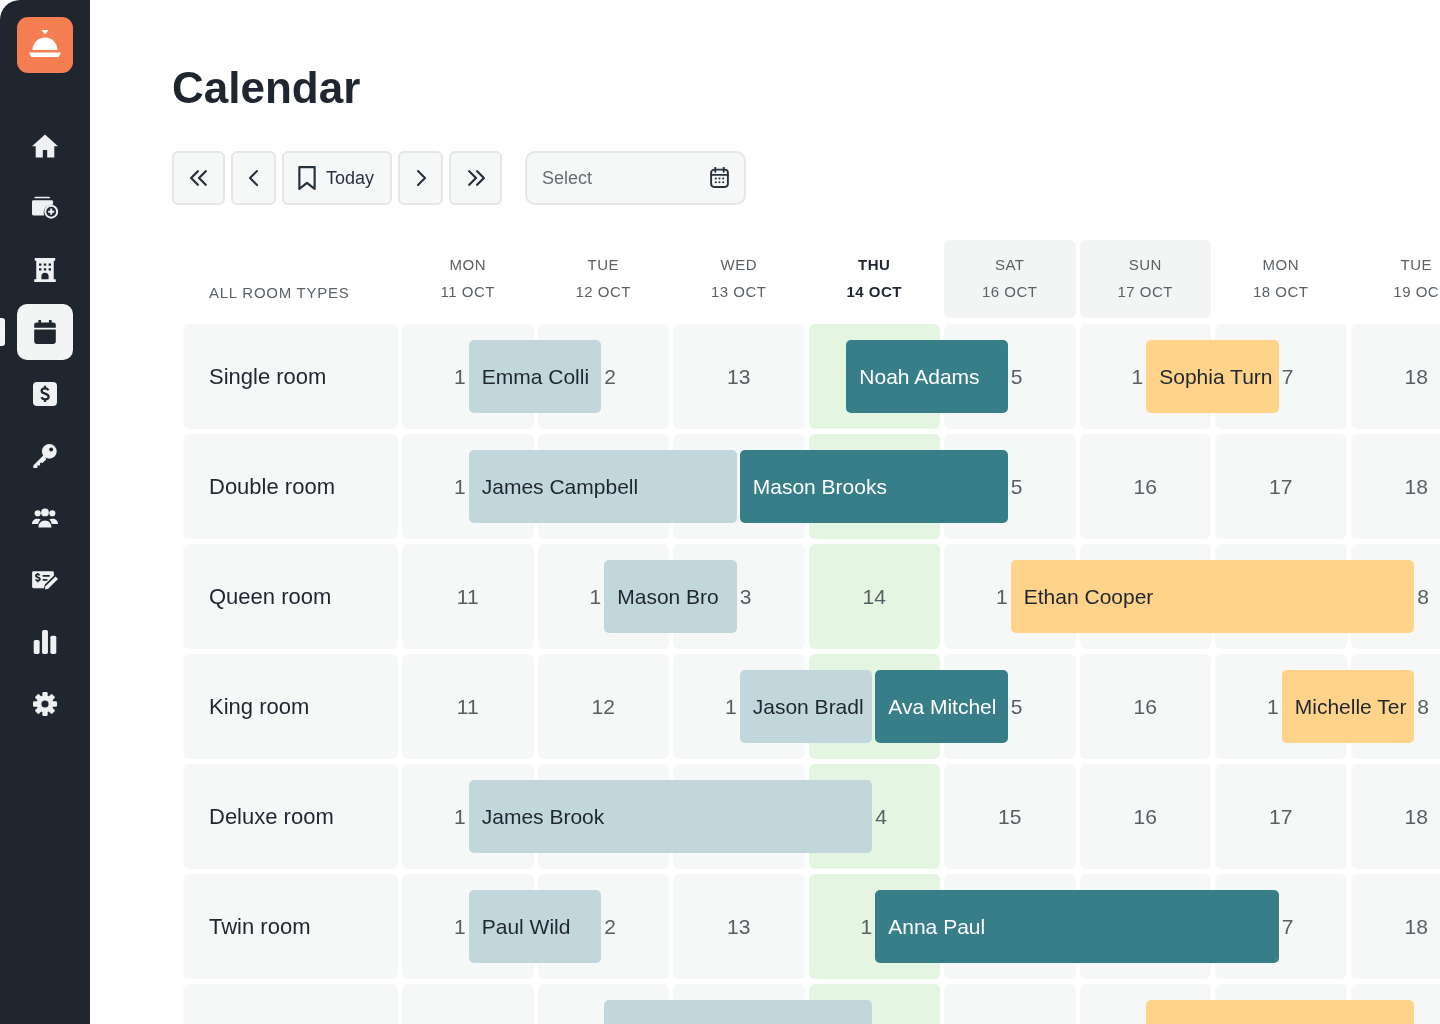 The image size is (1440, 1024). What do you see at coordinates (927, 376) in the screenshot?
I see `booking-bar: Noah Adams` at bounding box center [927, 376].